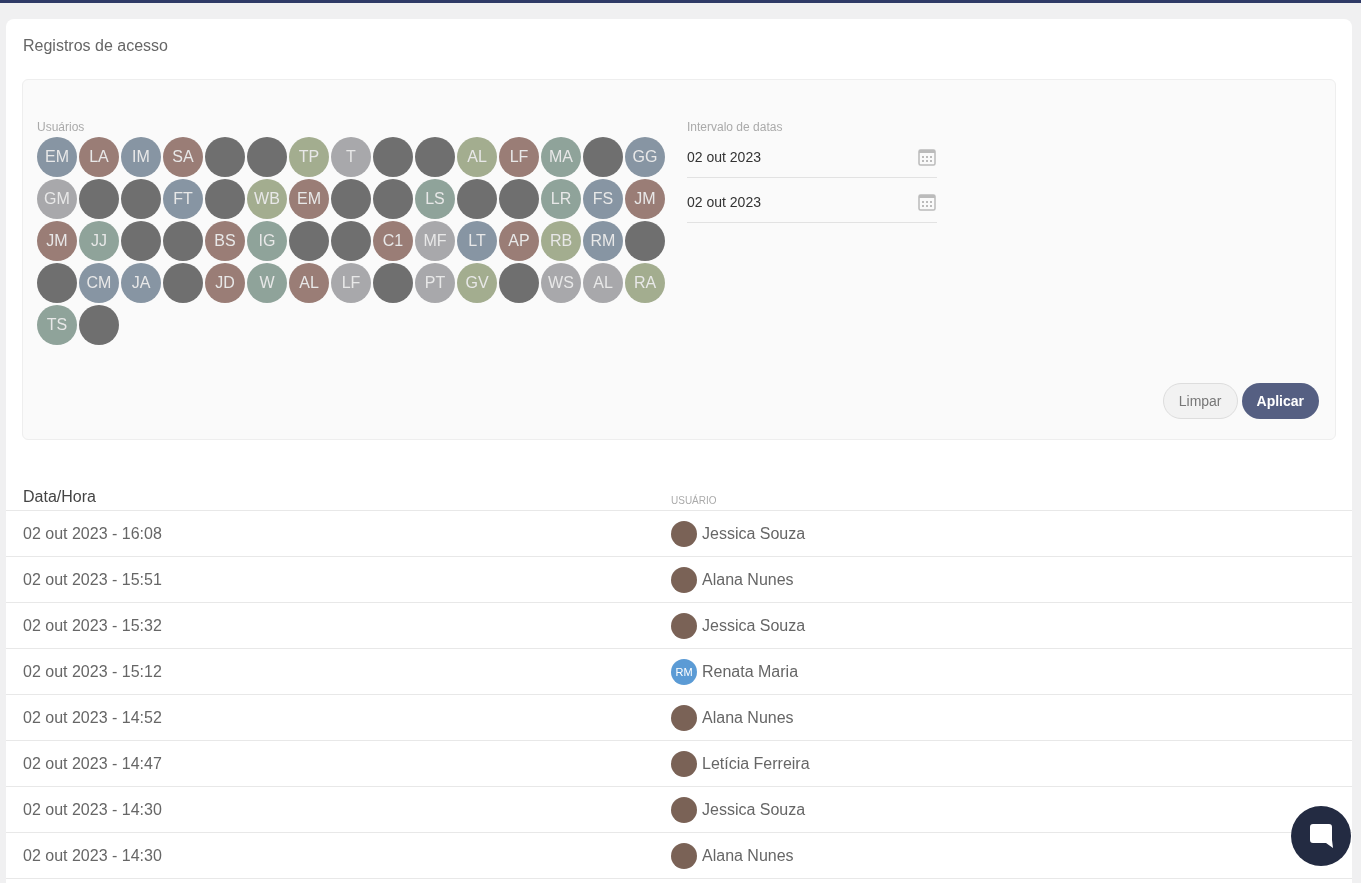 The image size is (1361, 883). What do you see at coordinates (92, 671) in the screenshot?
I see `table-cell-text: 02 out 2023 - 15:12` at bounding box center [92, 671].